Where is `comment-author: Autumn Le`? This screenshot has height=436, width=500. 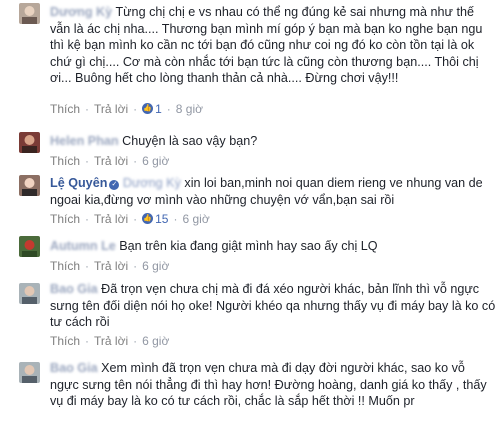
comment-author: Autumn Le is located at coordinates (83, 246).